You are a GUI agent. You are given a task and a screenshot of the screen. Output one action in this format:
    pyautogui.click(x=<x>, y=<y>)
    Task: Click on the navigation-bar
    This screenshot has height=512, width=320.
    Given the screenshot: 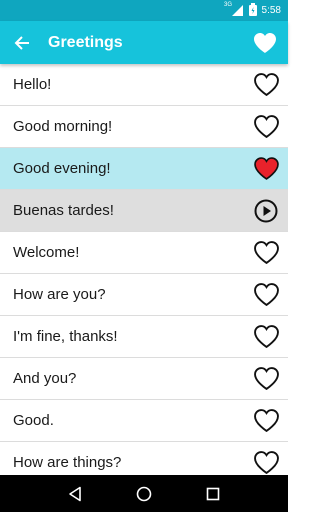 What is the action you would take?
    pyautogui.click(x=144, y=493)
    